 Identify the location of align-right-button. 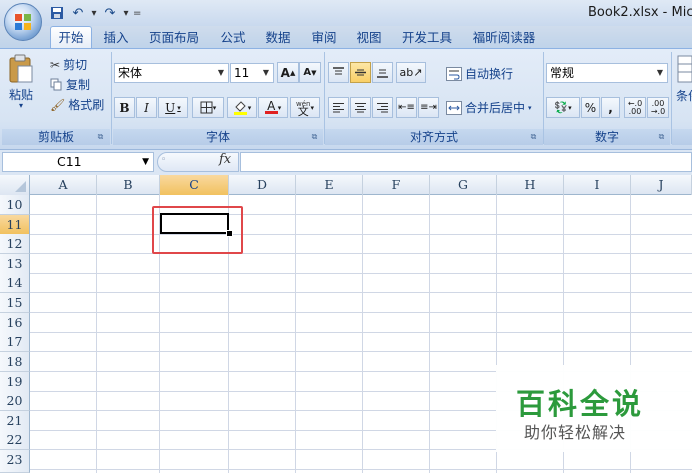
(382, 107).